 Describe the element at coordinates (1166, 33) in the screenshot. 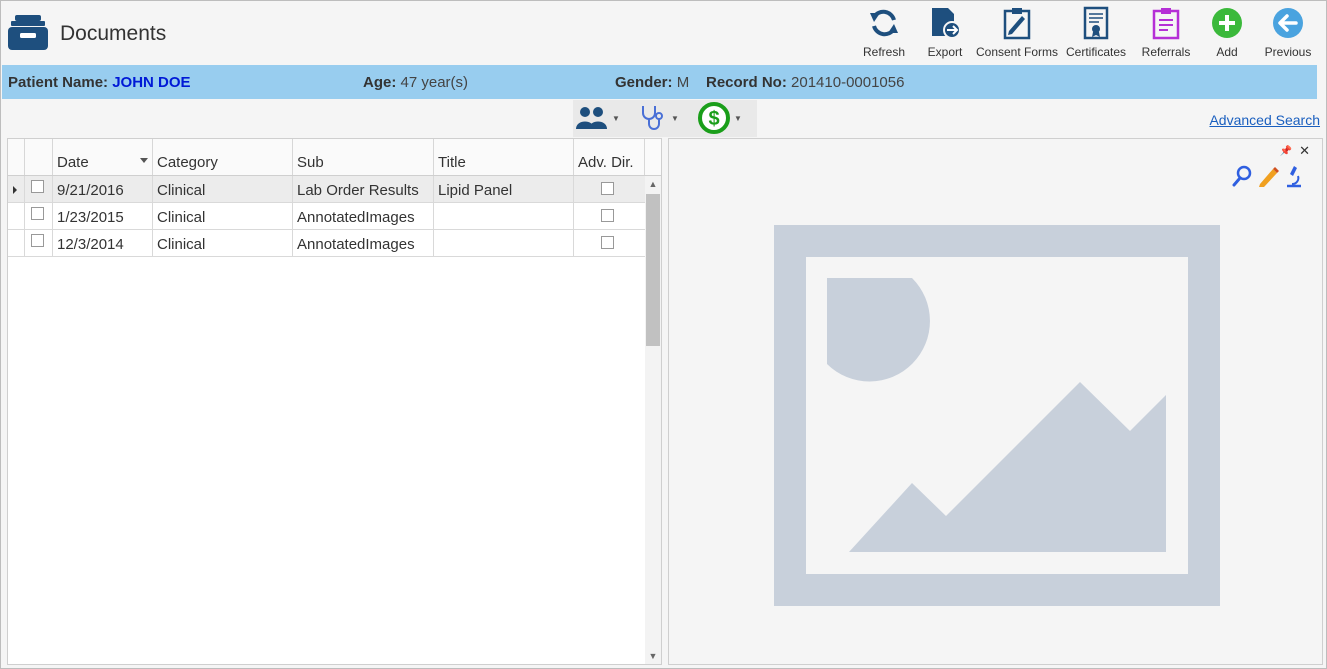

I see `referrals-button: Referrals` at that location.